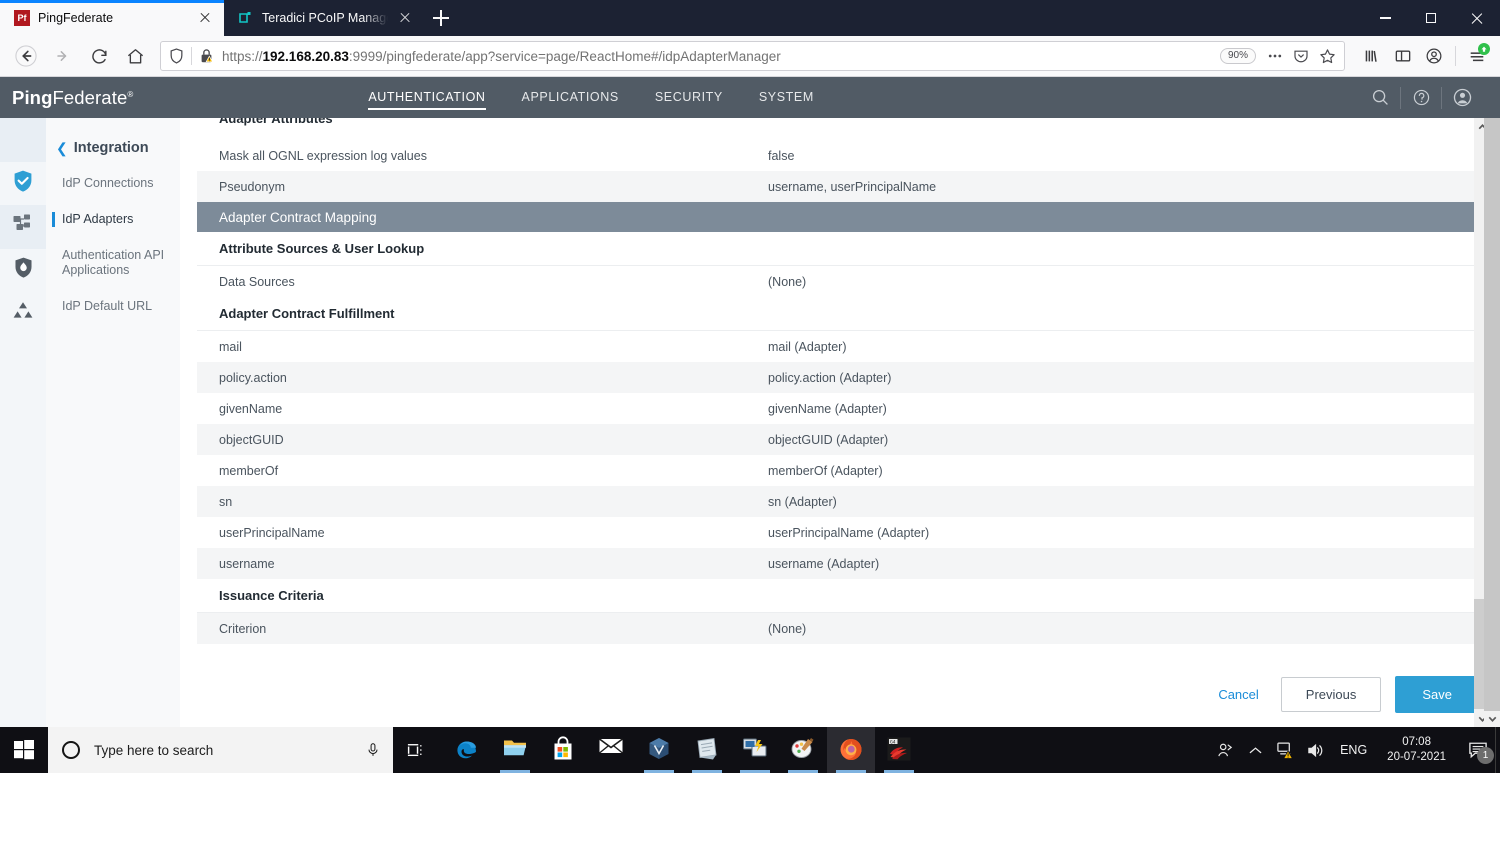  Describe the element at coordinates (1255, 750) in the screenshot. I see `chevron-up-icon` at that location.